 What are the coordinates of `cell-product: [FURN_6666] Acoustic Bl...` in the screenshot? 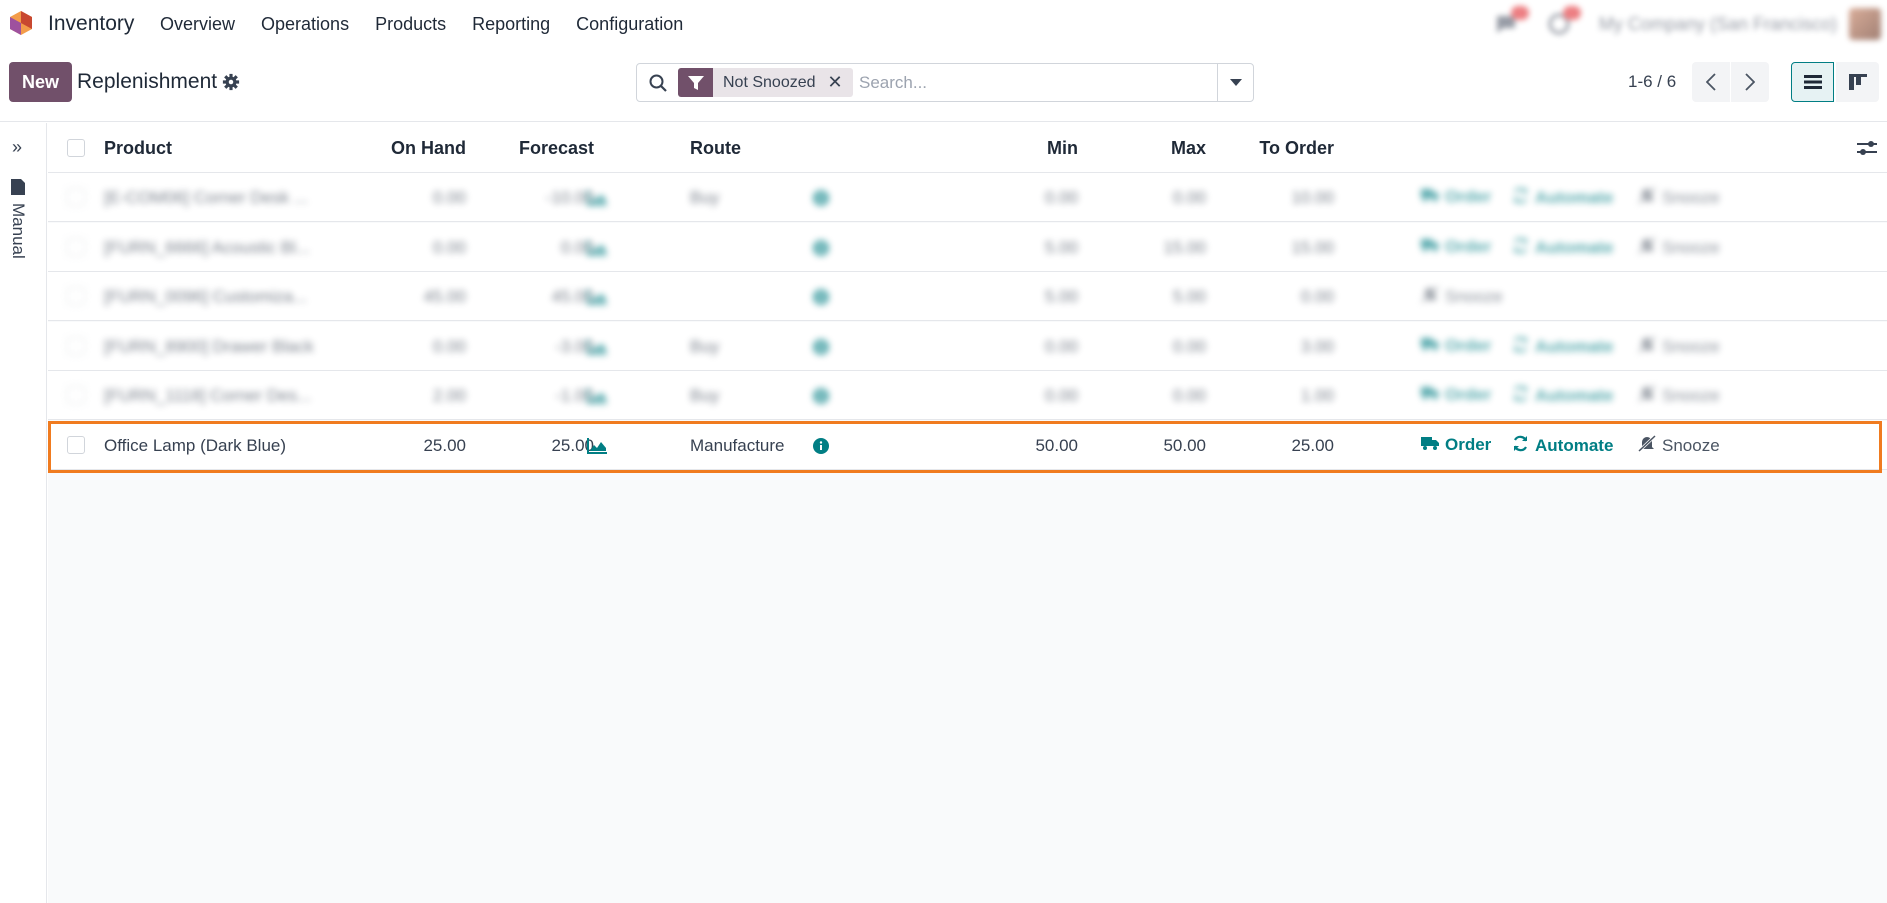 It's located at (207, 248).